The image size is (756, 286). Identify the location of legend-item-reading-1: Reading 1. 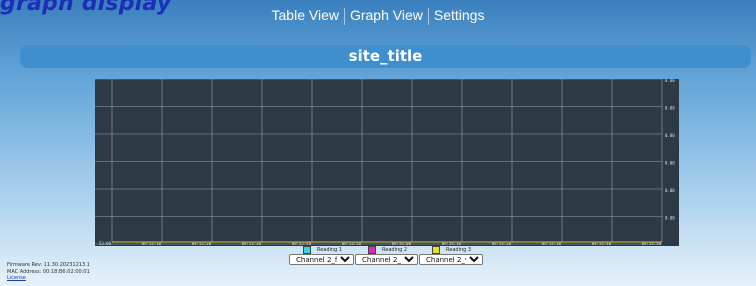
(322, 250).